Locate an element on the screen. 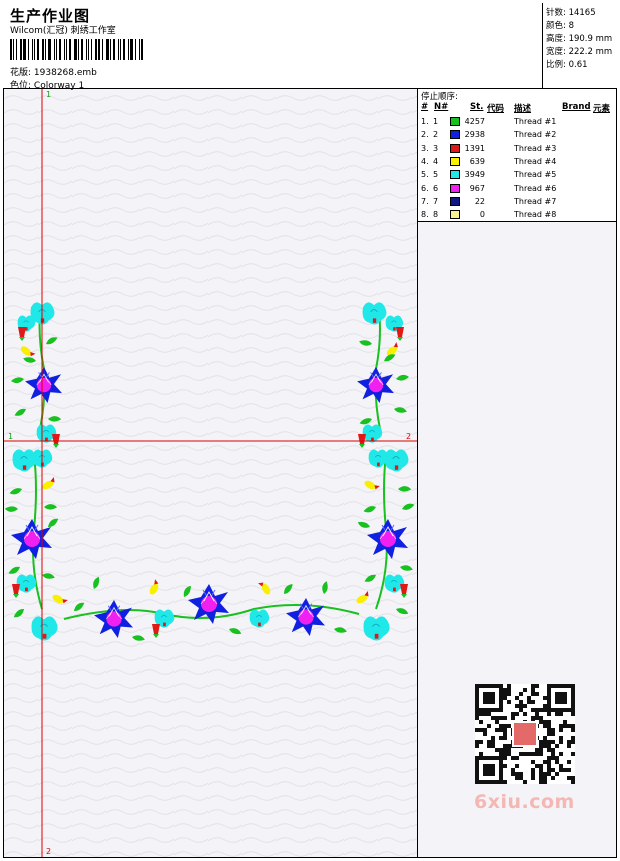  file-line: 花版: 1938268.emb is located at coordinates (53, 71).